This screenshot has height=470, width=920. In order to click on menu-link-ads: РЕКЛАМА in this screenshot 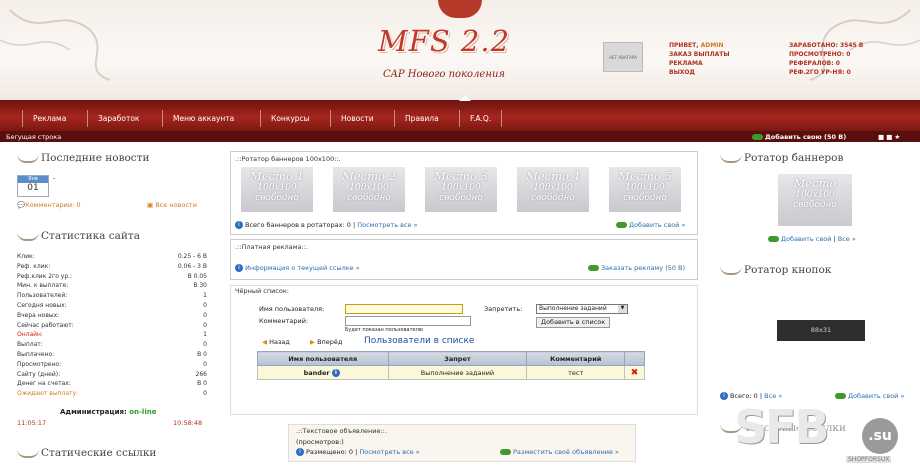, I will do `click(699, 63)`.